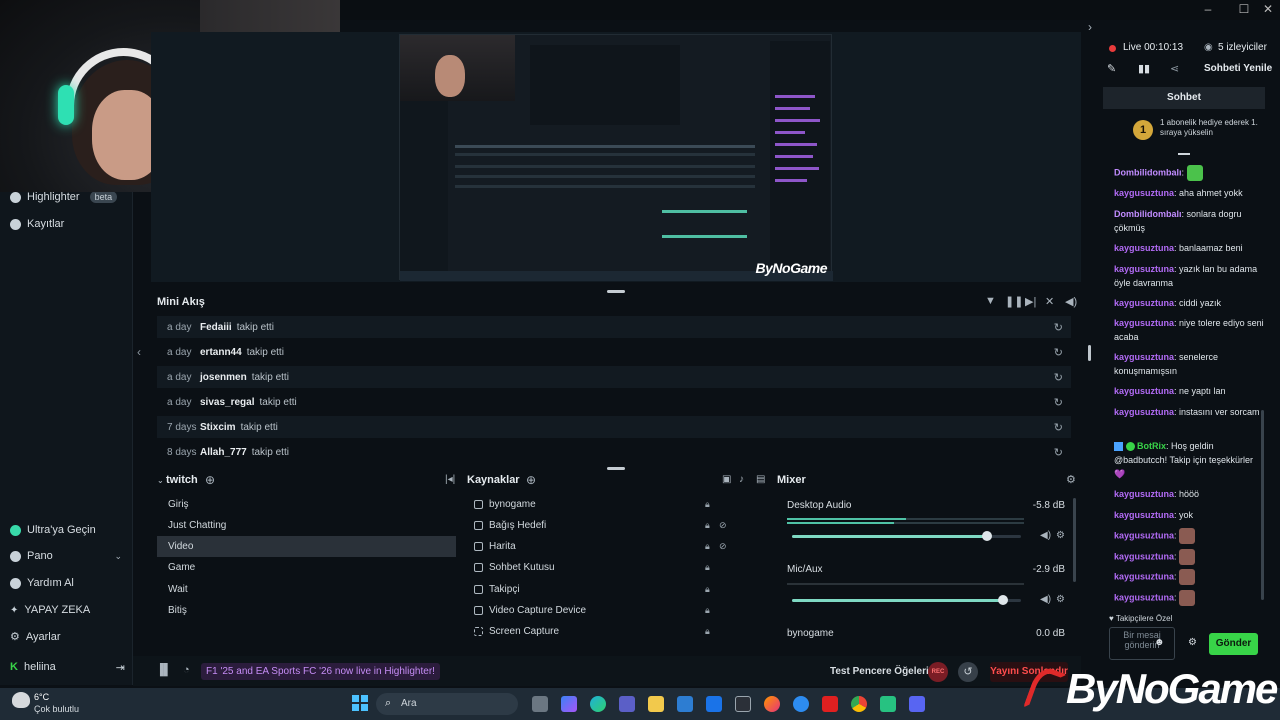 The image size is (1280, 720). What do you see at coordinates (1268, 9) in the screenshot?
I see `close-icon: ✕` at bounding box center [1268, 9].